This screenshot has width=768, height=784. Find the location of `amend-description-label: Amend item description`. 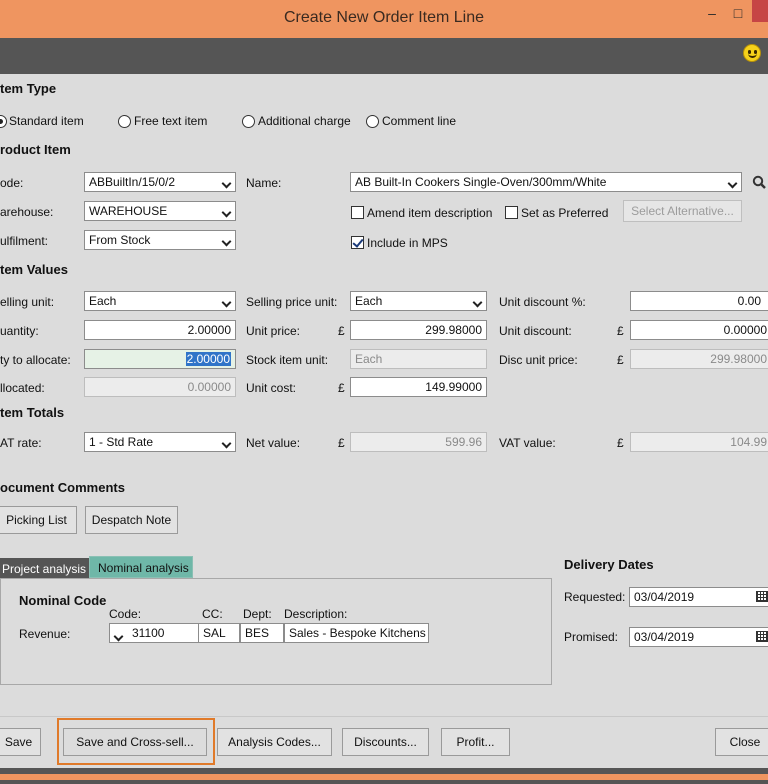

amend-description-label: Amend item description is located at coordinates (430, 213).